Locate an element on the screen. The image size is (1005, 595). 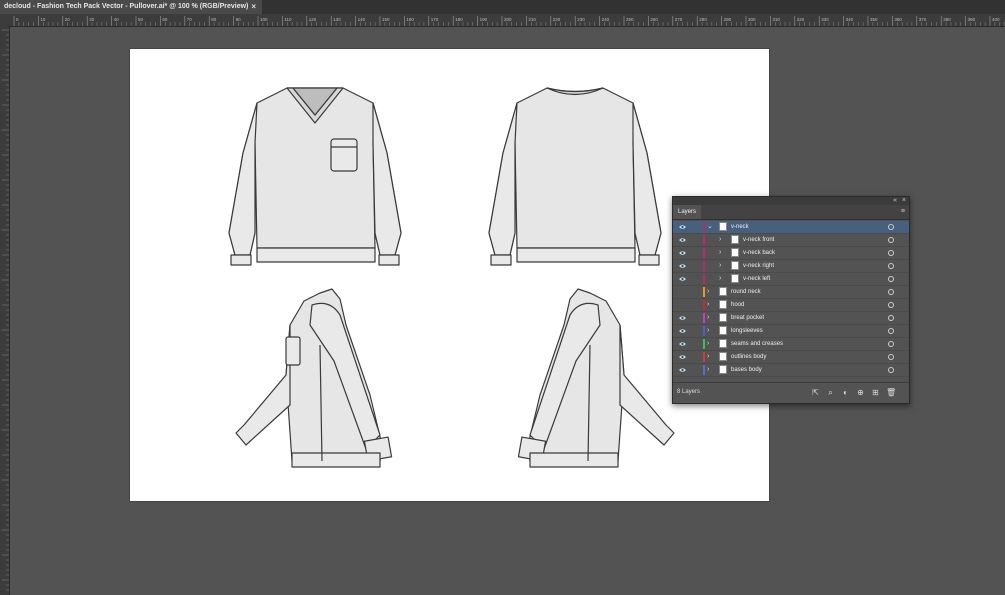
pullover-front-illustration is located at coordinates (315, 179).